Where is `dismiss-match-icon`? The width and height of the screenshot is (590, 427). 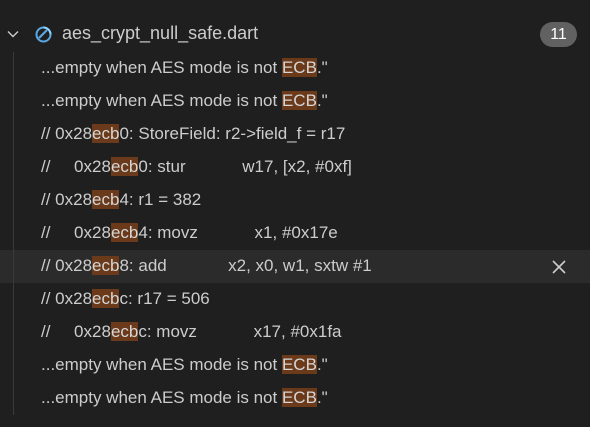
dismiss-match-icon is located at coordinates (559, 267).